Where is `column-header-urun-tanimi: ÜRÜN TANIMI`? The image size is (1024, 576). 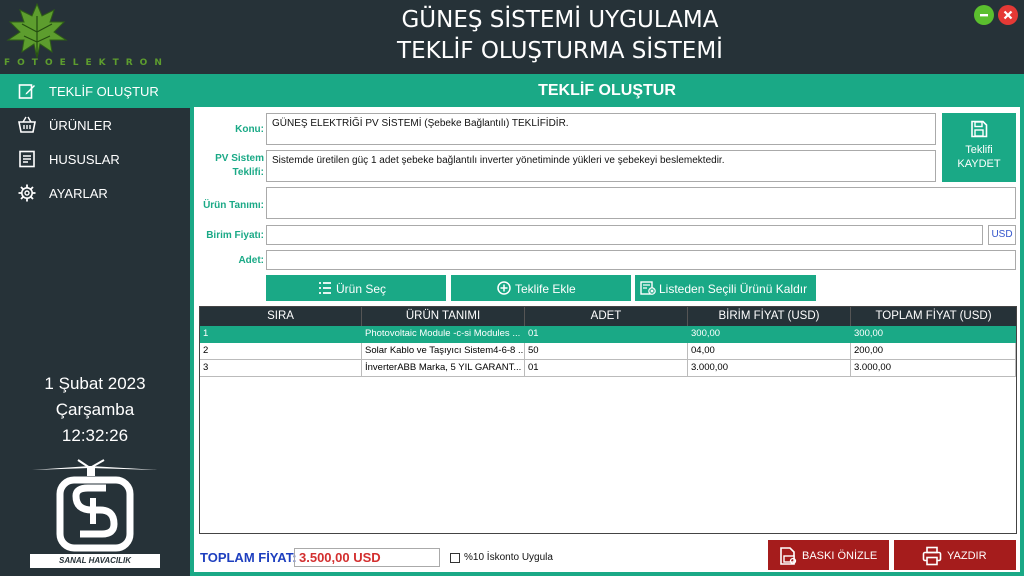
column-header-urun-tanimi: ÜRÜN TANIMI is located at coordinates (443, 316).